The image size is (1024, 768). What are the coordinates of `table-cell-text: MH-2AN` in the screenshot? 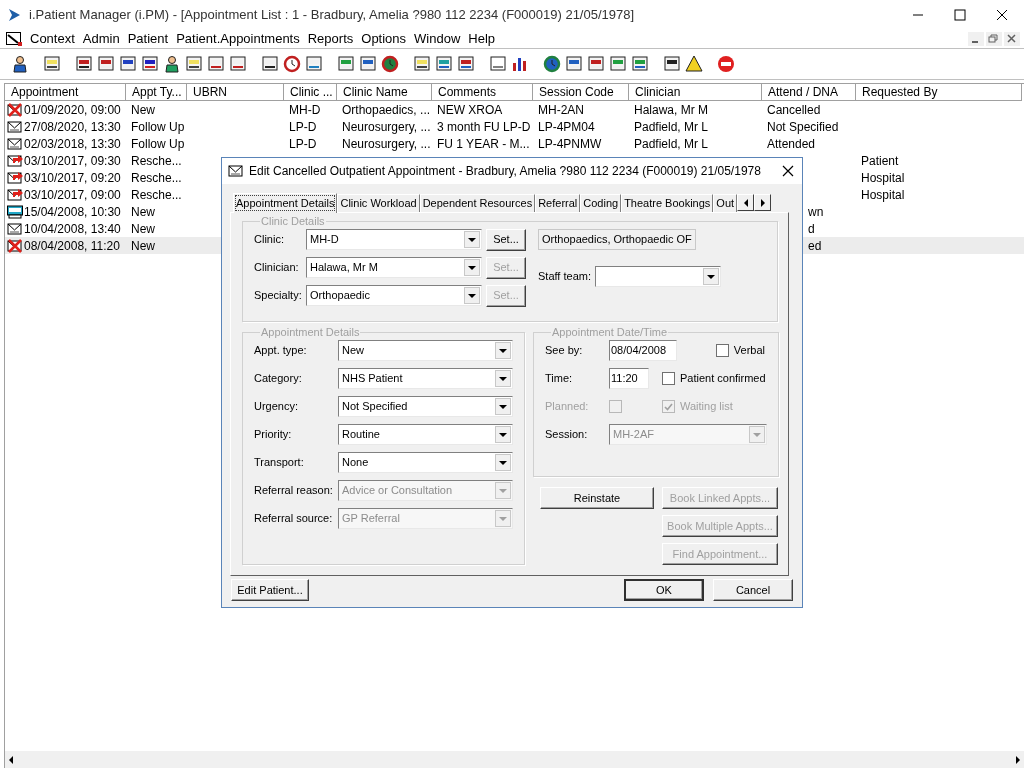 It's located at (560, 109).